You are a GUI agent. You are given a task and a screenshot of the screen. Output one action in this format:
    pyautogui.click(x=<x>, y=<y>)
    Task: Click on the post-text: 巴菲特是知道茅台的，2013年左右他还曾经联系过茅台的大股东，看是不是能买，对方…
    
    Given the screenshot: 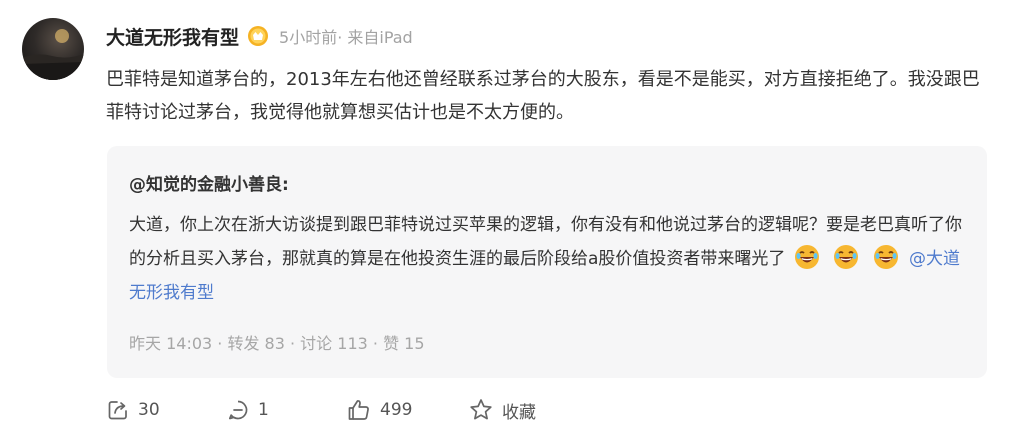 What is the action you would take?
    pyautogui.click(x=543, y=96)
    